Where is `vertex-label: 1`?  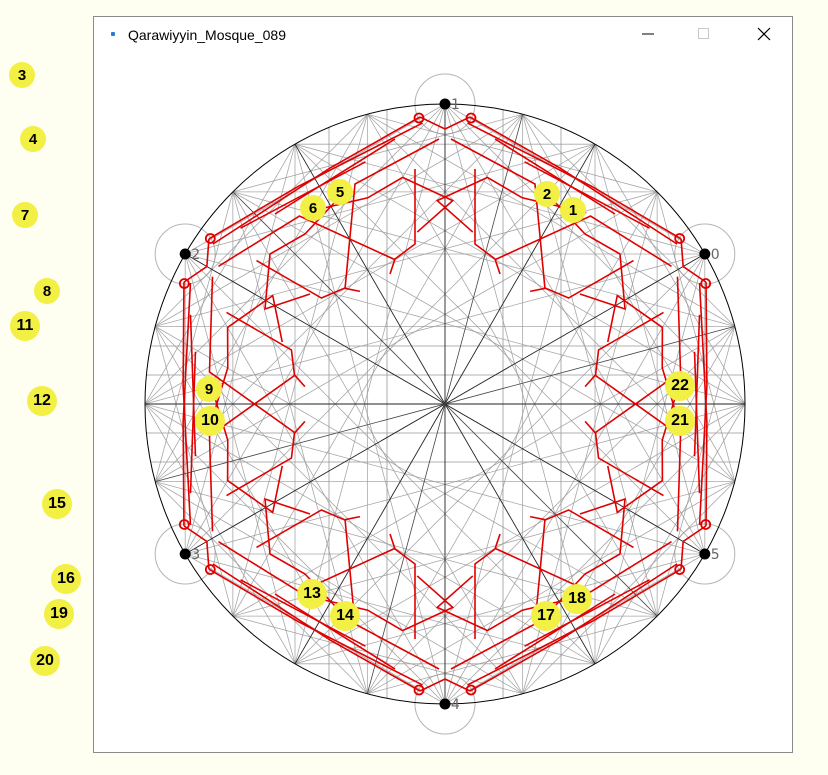 vertex-label: 1 is located at coordinates (455, 105).